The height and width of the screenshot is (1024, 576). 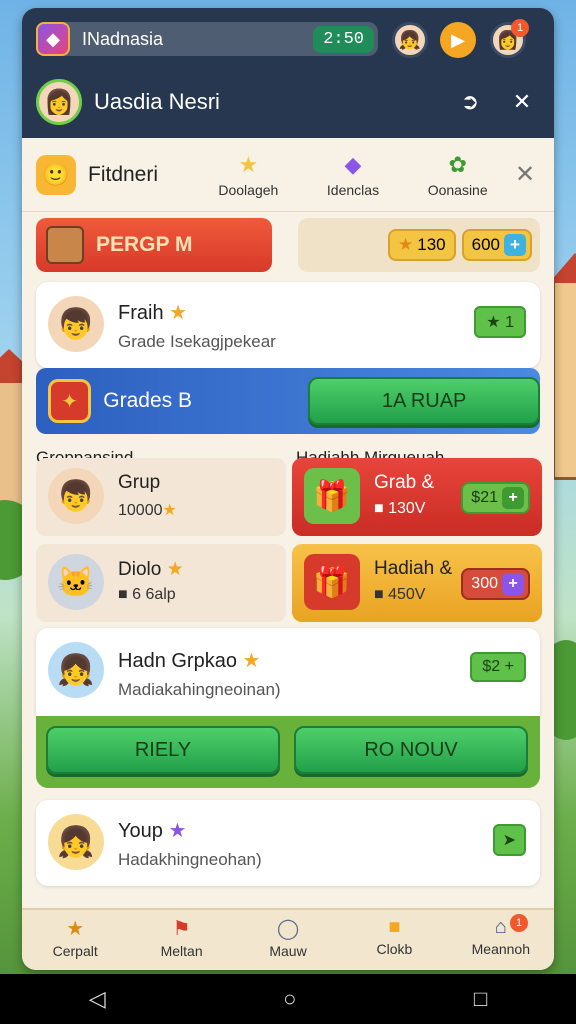 What do you see at coordinates (248, 189) in the screenshot?
I see `tab-label: Doolageh` at bounding box center [248, 189].